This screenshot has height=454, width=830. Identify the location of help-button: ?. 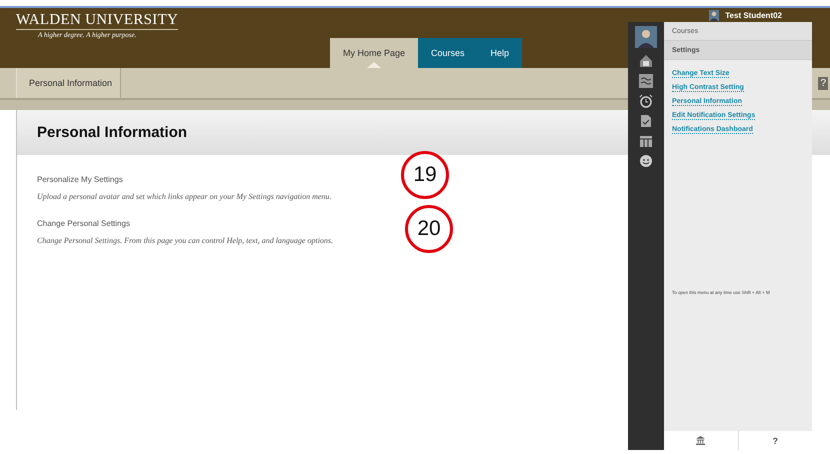
(823, 83).